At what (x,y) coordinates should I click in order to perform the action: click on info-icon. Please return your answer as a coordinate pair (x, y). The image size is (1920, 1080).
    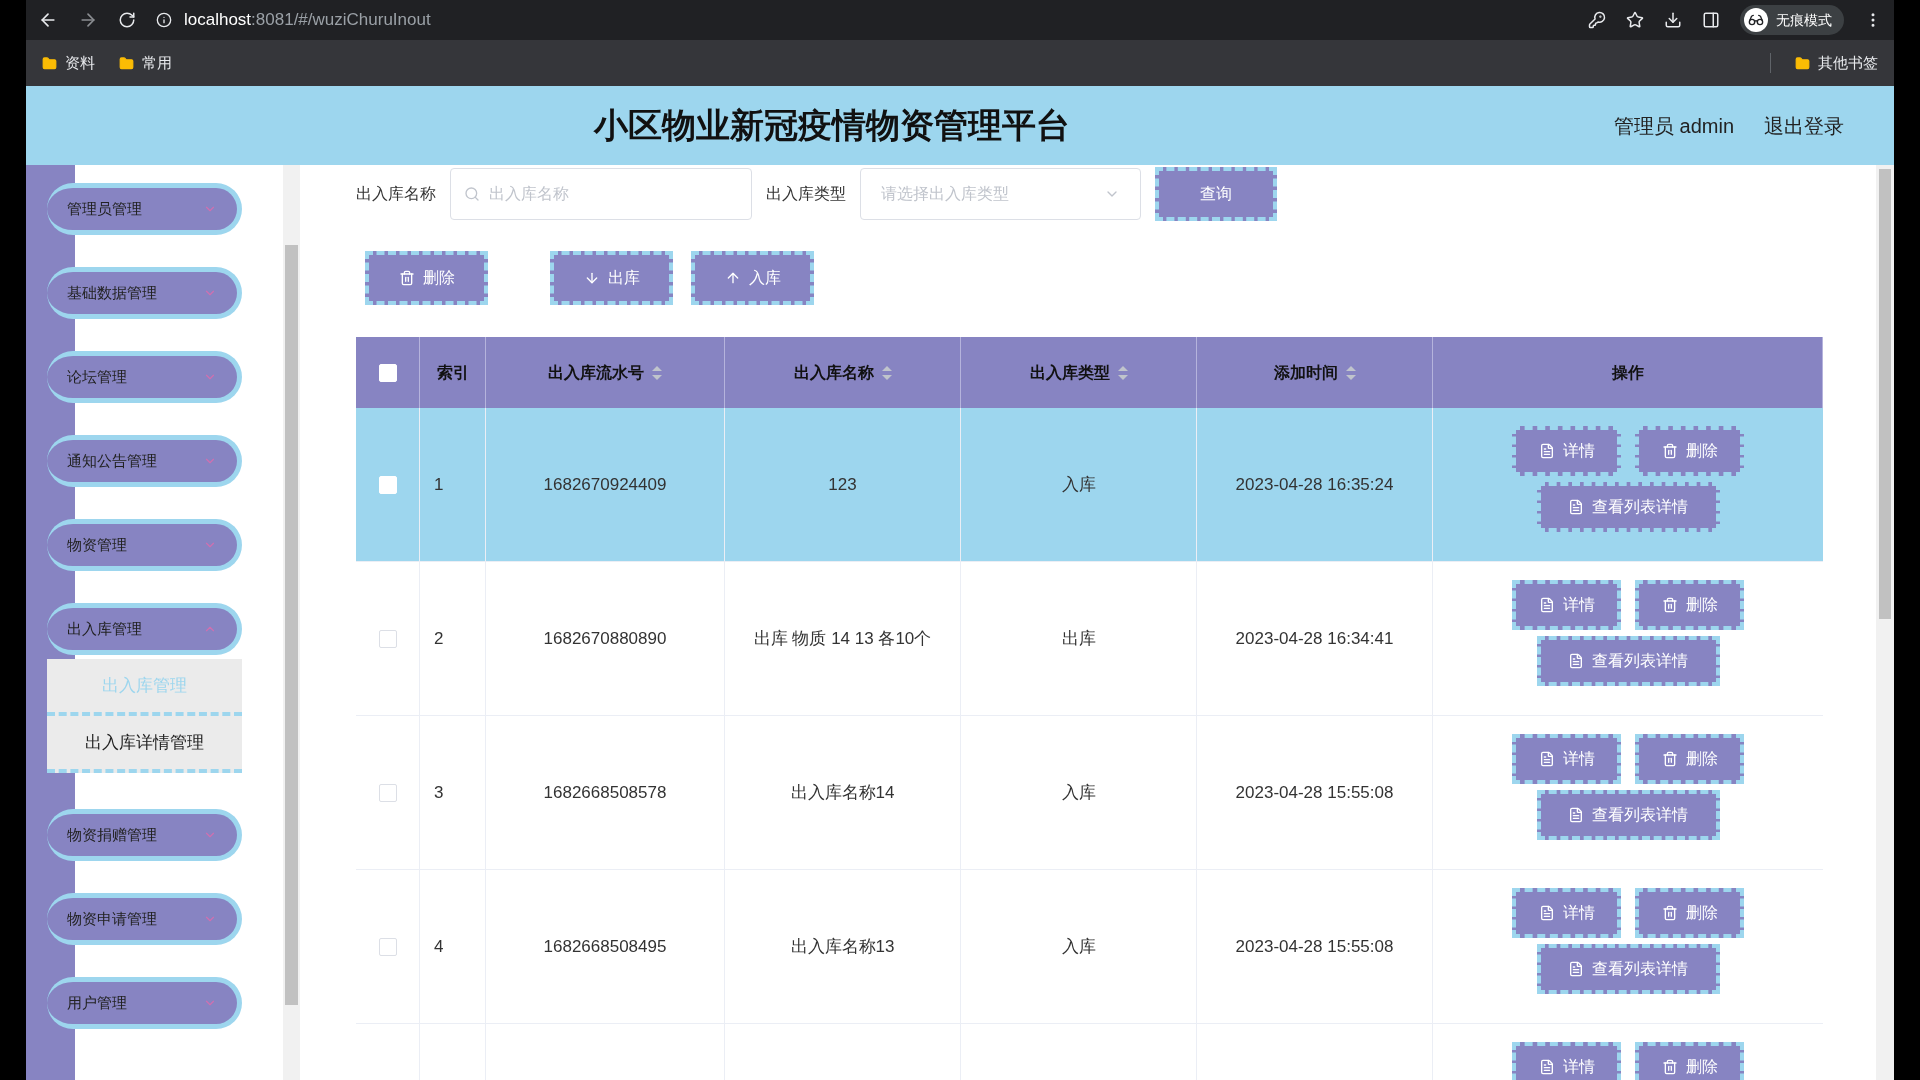
    Looking at the image, I should click on (164, 20).